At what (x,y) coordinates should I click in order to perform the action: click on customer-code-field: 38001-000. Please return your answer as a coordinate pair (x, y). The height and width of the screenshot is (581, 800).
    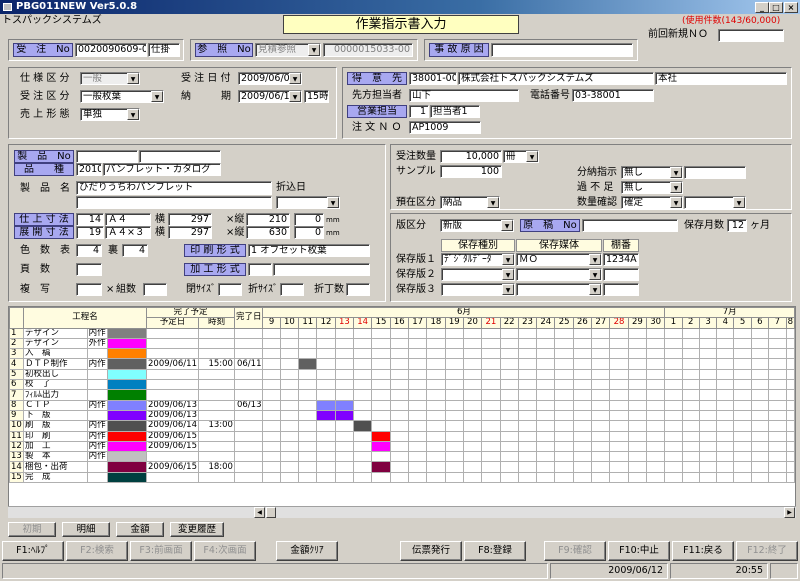
    Looking at the image, I should click on (433, 78).